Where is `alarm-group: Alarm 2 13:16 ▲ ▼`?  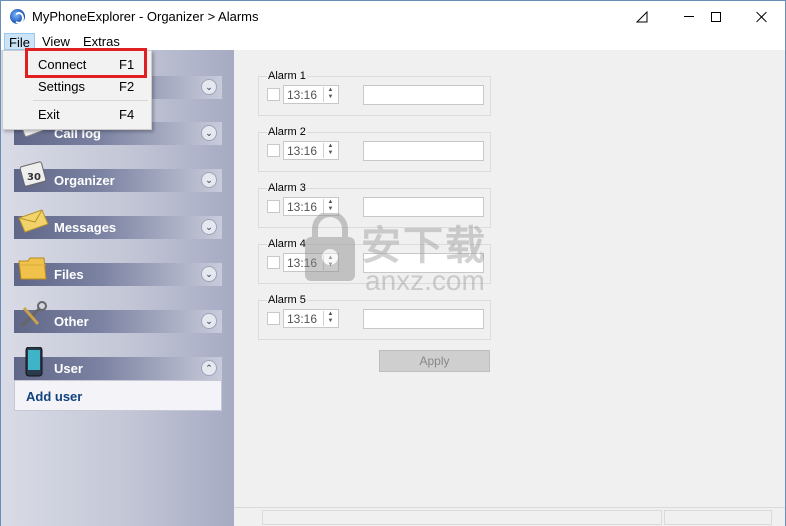 alarm-group: Alarm 2 13:16 ▲ ▼ is located at coordinates (374, 149).